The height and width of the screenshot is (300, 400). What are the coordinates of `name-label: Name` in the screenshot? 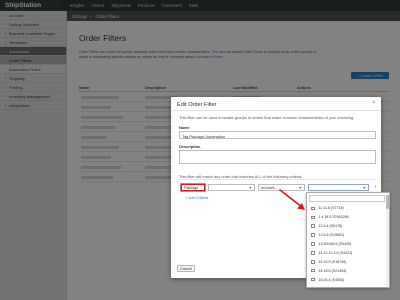 It's located at (184, 127).